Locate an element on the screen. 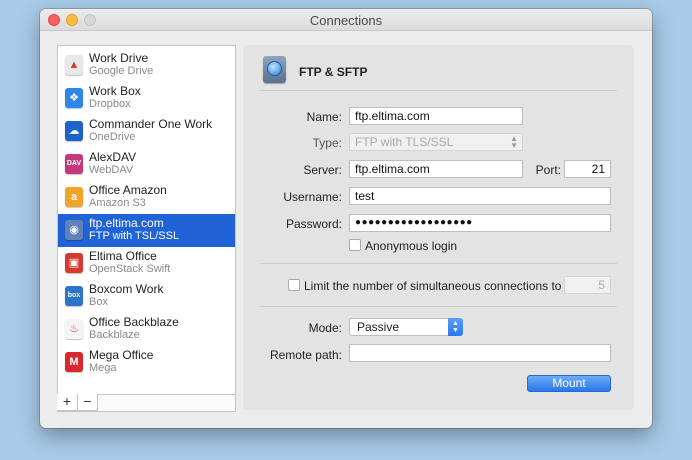  type-select: FTP with TLS/SSL ▲ ▼ is located at coordinates (436, 142).